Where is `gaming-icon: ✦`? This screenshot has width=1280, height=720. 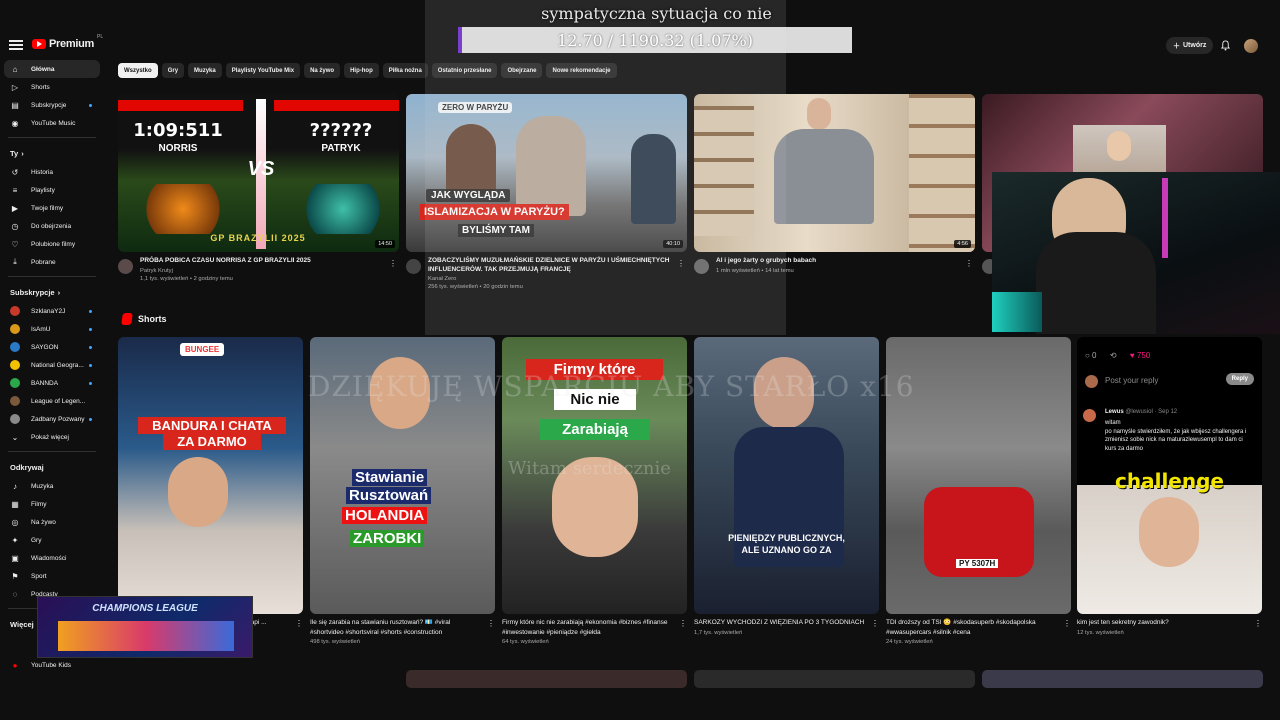 gaming-icon: ✦ is located at coordinates (15, 540).